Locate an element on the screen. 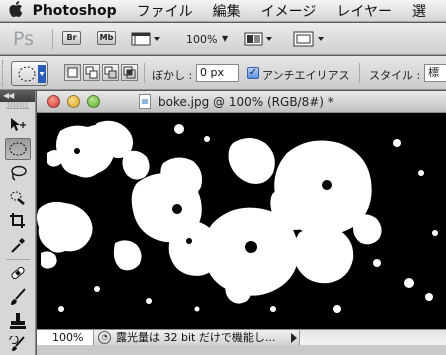 This screenshot has height=355, width=446. options-bar: ぼかし : 0 px ✓ アンチエイリアス スタイル : 標 is located at coordinates (223, 73).